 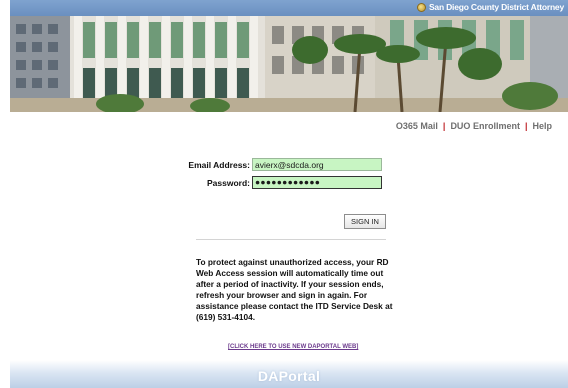 What do you see at coordinates (365, 221) in the screenshot?
I see `sign-in-button: SIGN IN` at bounding box center [365, 221].